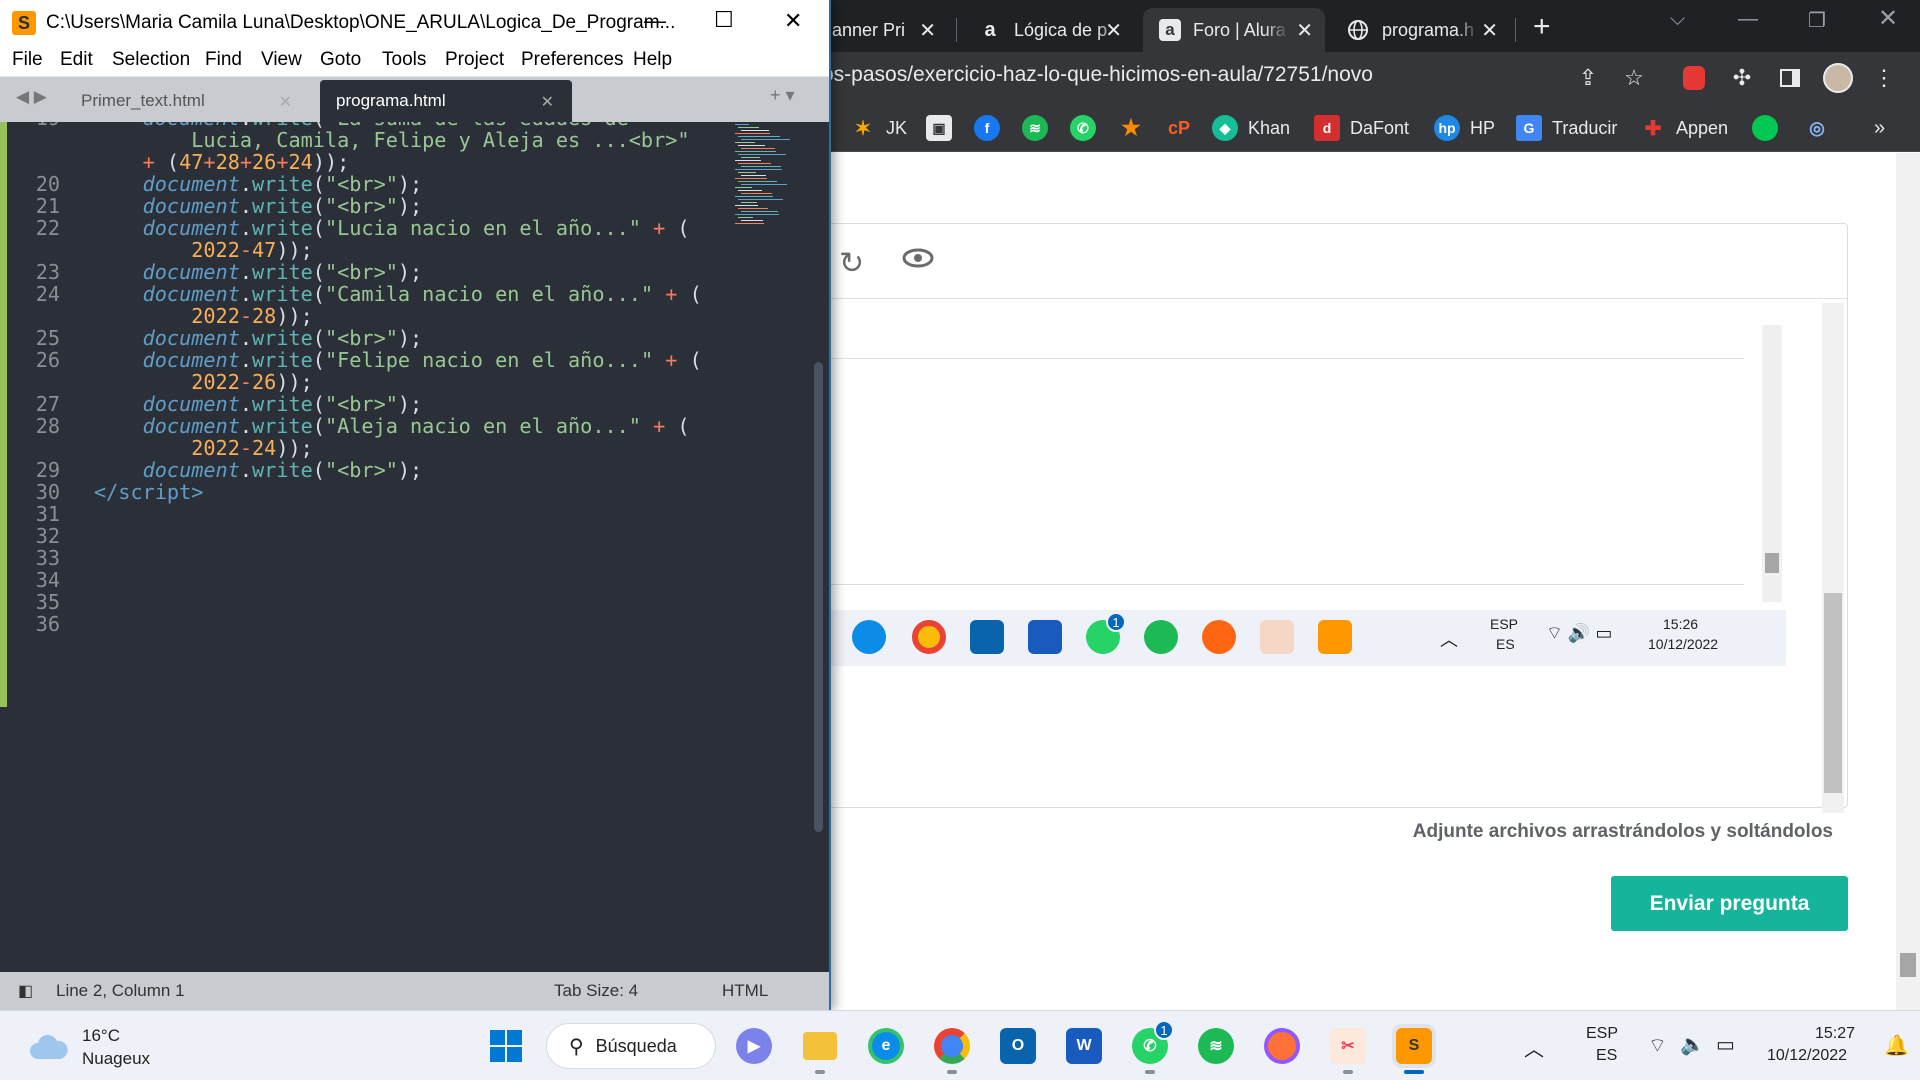  I want to click on bookmark-zoom-icon: ▣, so click(944, 128).